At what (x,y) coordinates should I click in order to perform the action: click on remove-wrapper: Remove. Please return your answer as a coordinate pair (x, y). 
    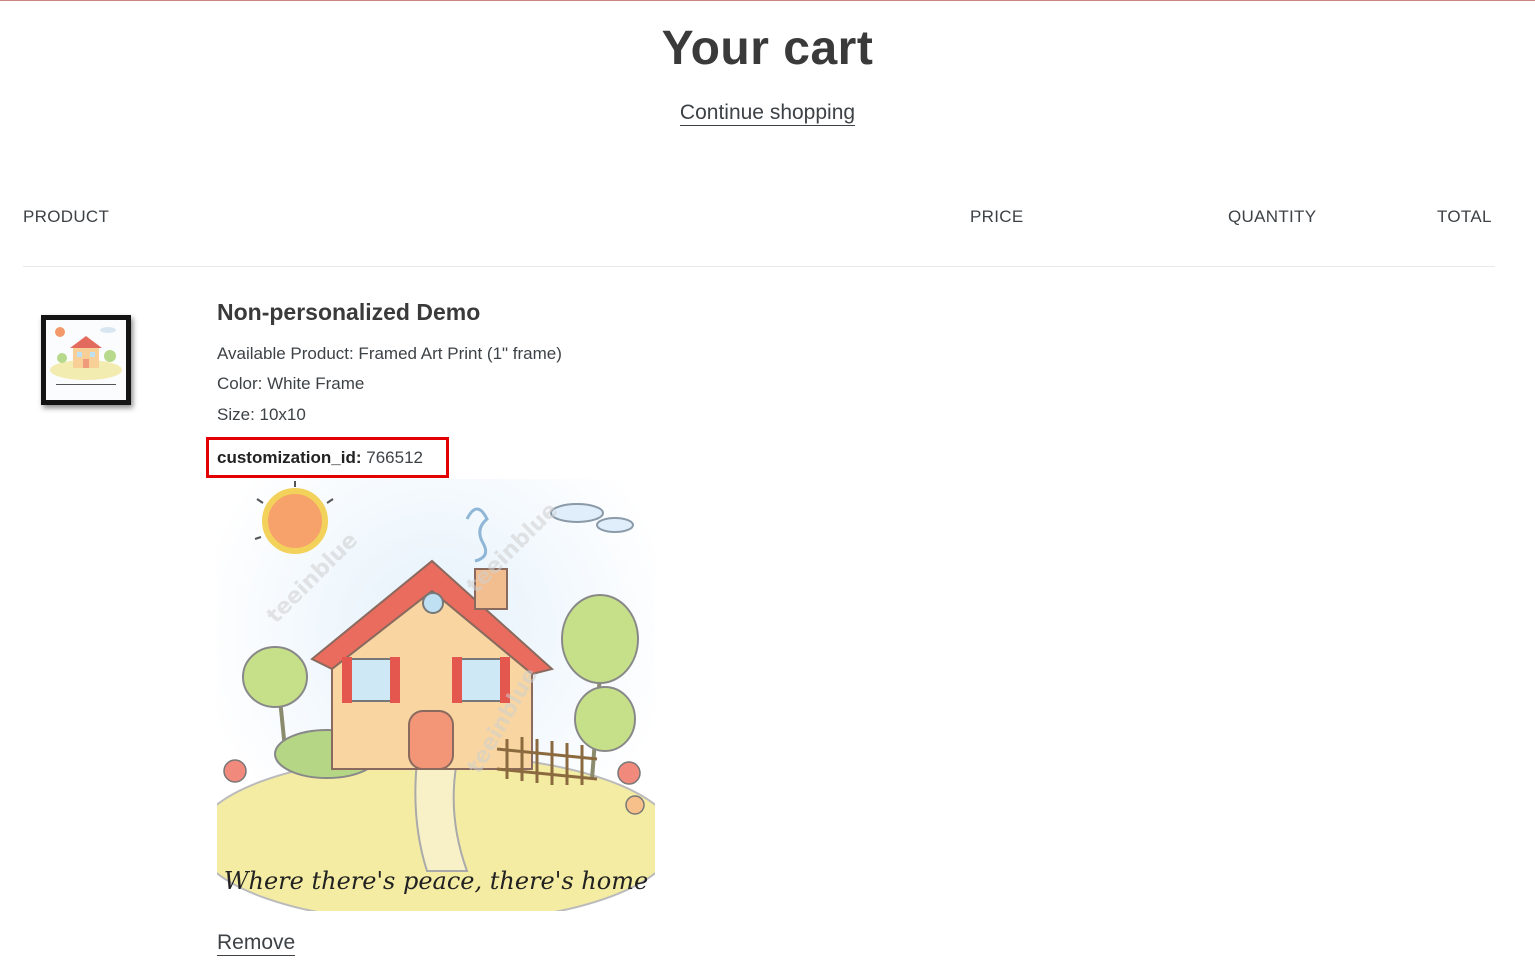
    Looking at the image, I should click on (256, 943).